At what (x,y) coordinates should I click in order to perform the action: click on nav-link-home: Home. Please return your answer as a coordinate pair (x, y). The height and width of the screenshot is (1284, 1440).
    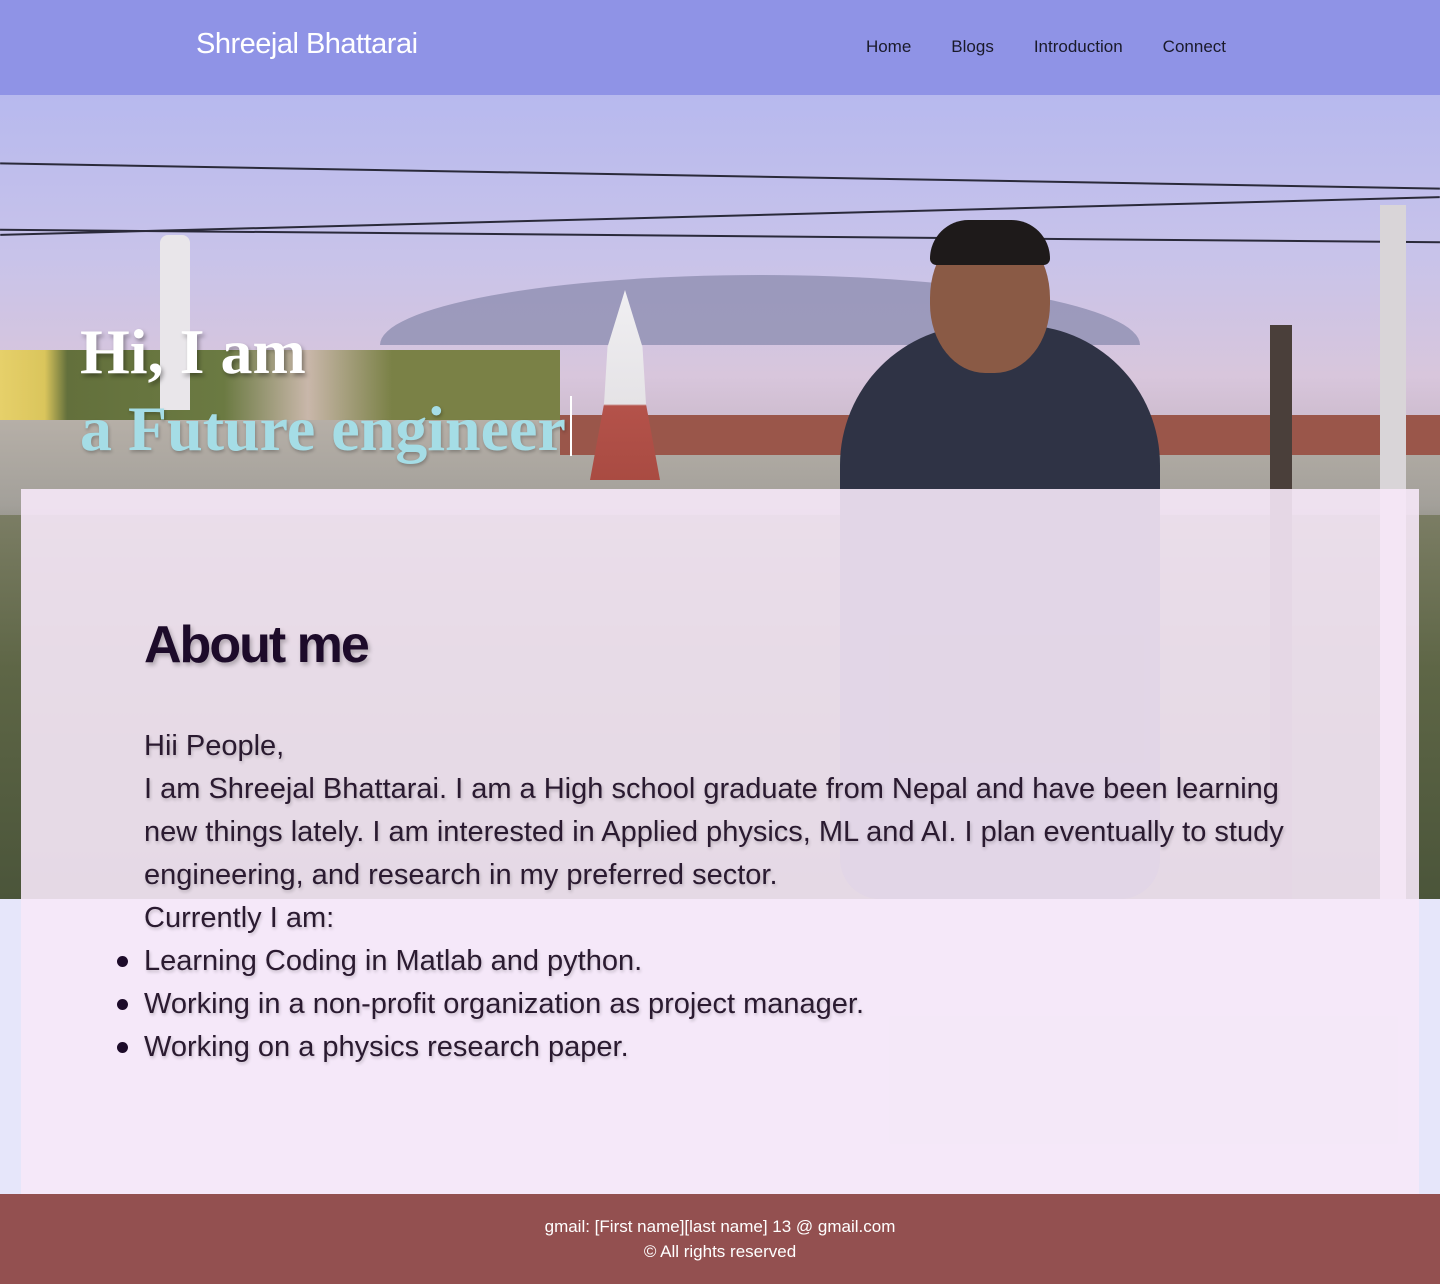
    Looking at the image, I should click on (888, 47).